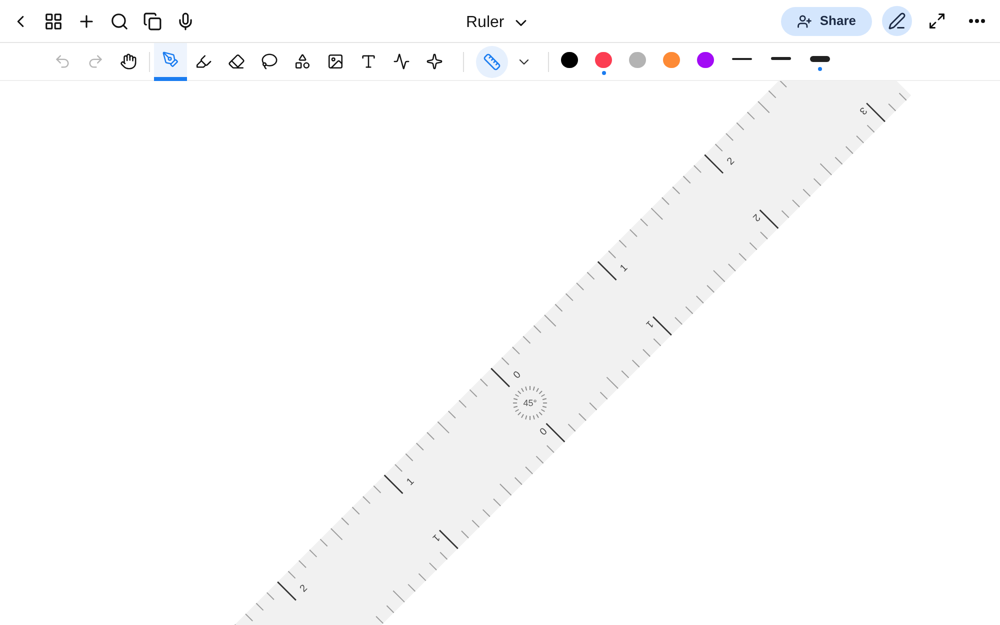  Describe the element at coordinates (236, 61) in the screenshot. I see `eraser-icon` at that location.